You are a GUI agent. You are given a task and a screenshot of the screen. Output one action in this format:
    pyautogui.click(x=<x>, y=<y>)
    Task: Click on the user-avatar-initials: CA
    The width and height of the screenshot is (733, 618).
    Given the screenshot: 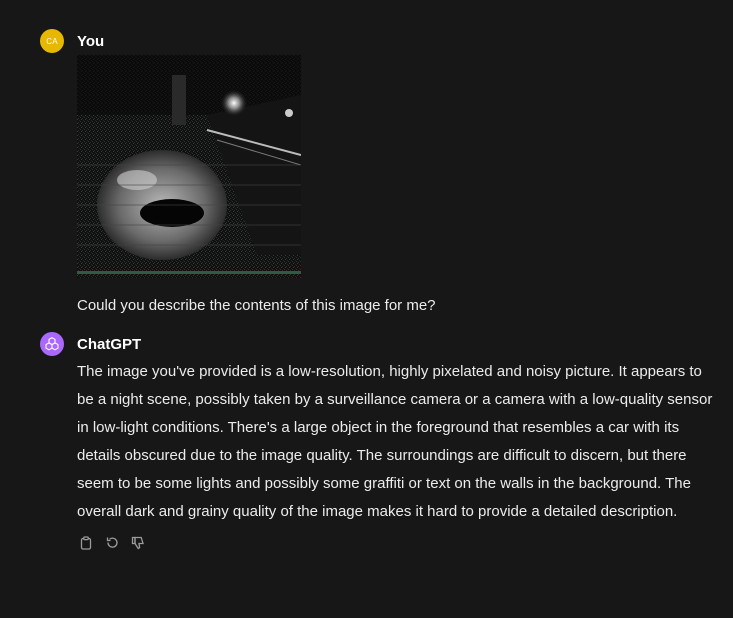 What is the action you would take?
    pyautogui.click(x=52, y=41)
    